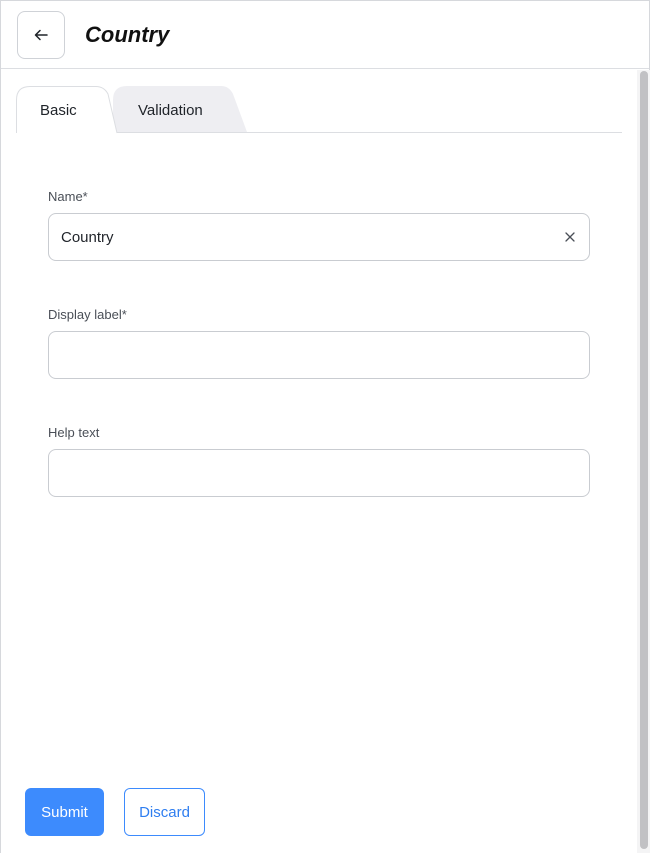  Describe the element at coordinates (87, 314) in the screenshot. I see `display-label-field-label: Display label*` at that location.